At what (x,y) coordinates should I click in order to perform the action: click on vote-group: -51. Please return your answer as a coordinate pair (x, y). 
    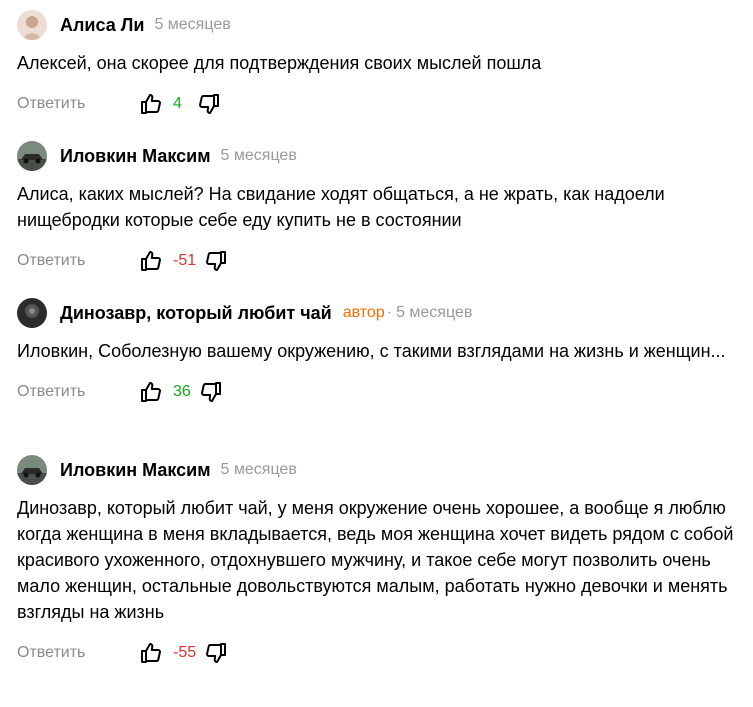
    Looking at the image, I should click on (183, 261).